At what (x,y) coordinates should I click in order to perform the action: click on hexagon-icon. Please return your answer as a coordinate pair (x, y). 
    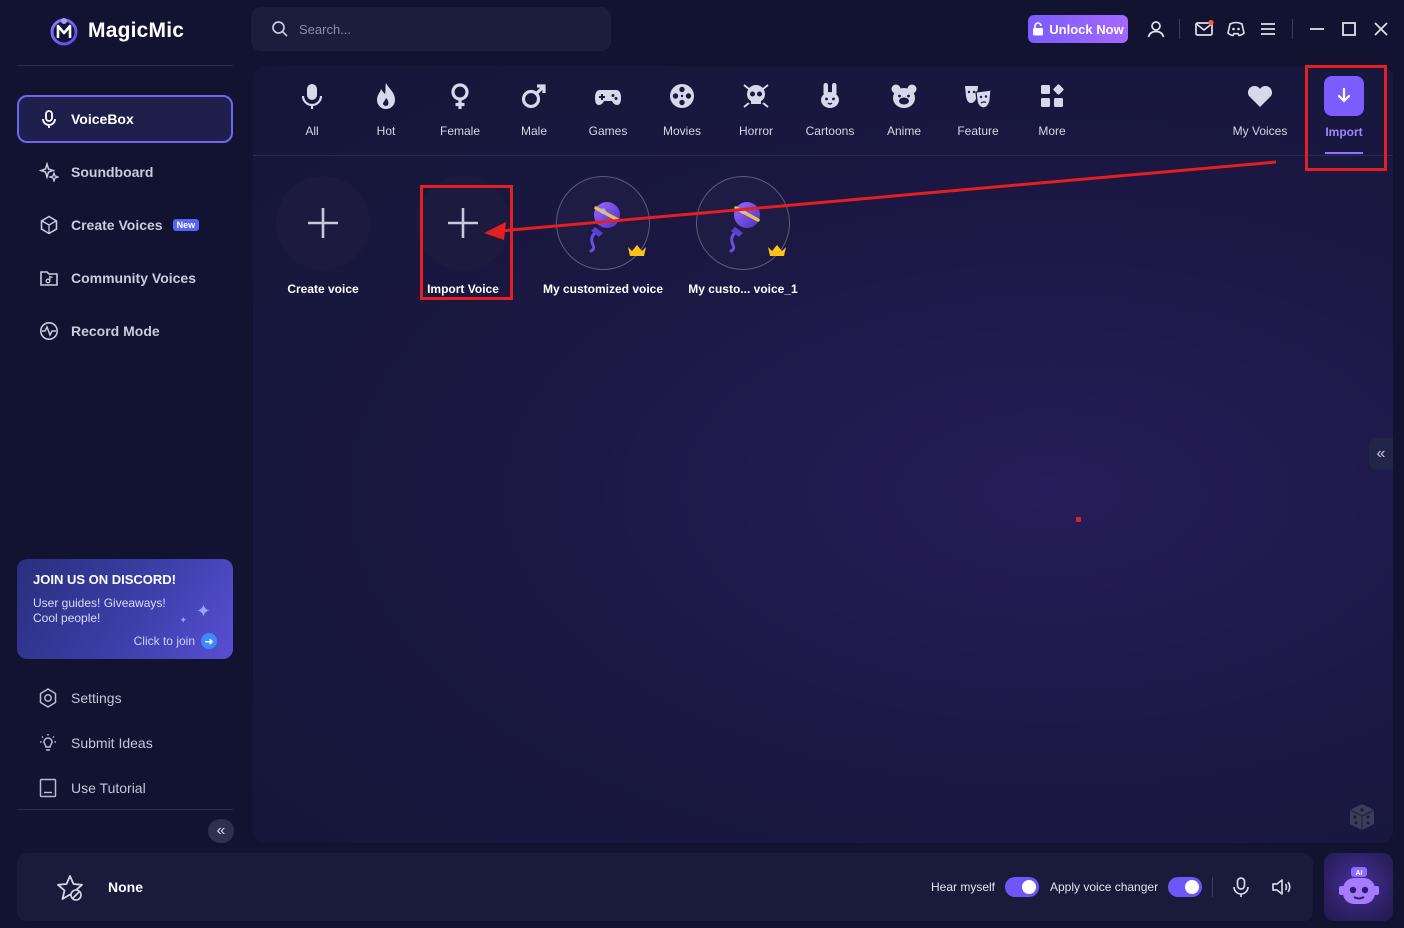
    Looking at the image, I should click on (49, 225).